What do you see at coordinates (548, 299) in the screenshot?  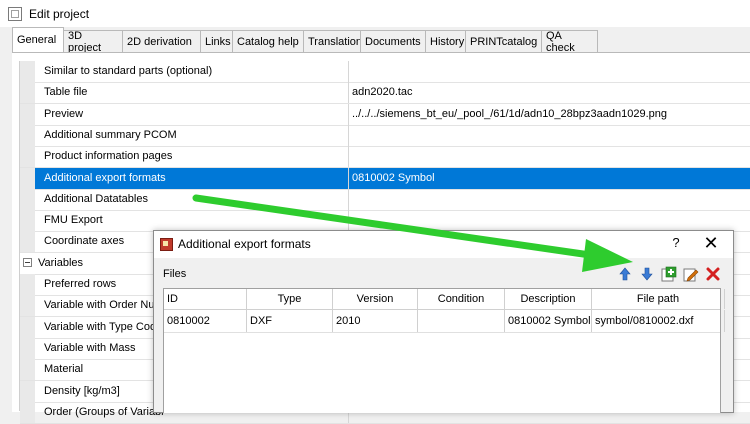 I see `column-header-description: Description` at bounding box center [548, 299].